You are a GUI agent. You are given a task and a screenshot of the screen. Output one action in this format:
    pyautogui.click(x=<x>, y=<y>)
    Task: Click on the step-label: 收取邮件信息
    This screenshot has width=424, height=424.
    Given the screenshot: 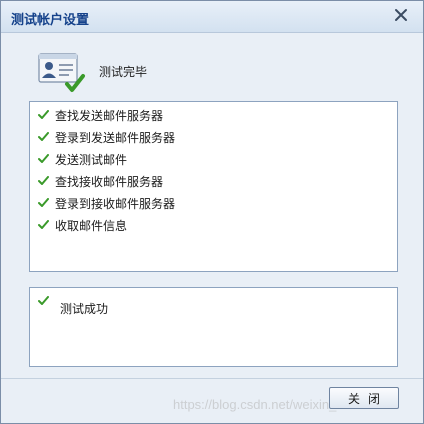 What is the action you would take?
    pyautogui.click(x=91, y=226)
    